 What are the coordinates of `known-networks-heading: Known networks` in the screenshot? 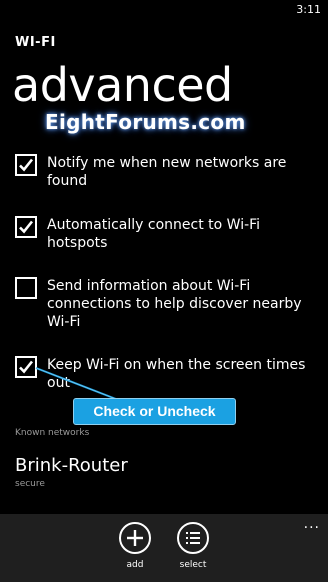 It's located at (52, 433).